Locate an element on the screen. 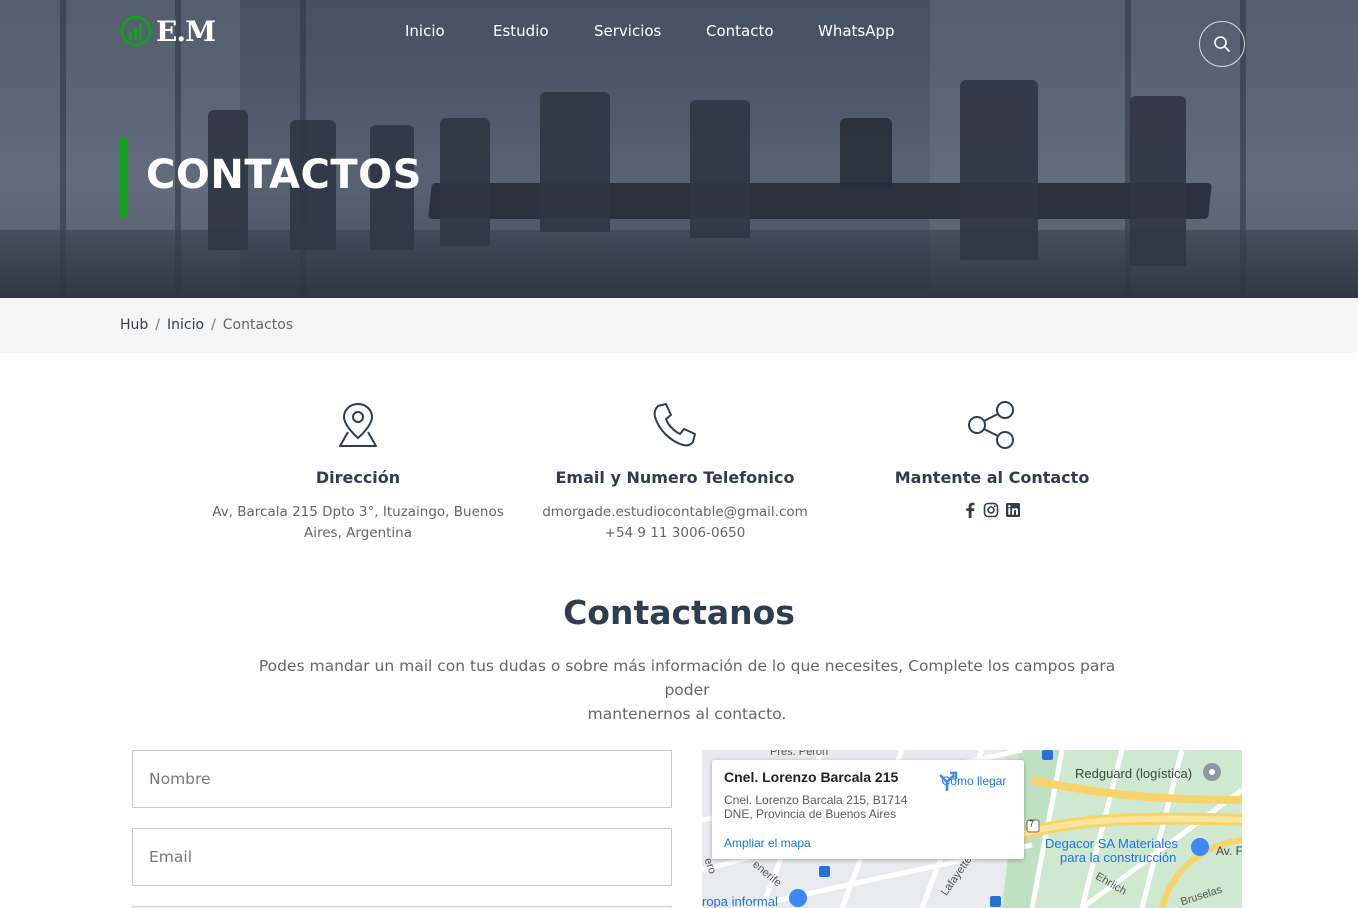  page-title: CONTACTOS is located at coordinates (284, 175).